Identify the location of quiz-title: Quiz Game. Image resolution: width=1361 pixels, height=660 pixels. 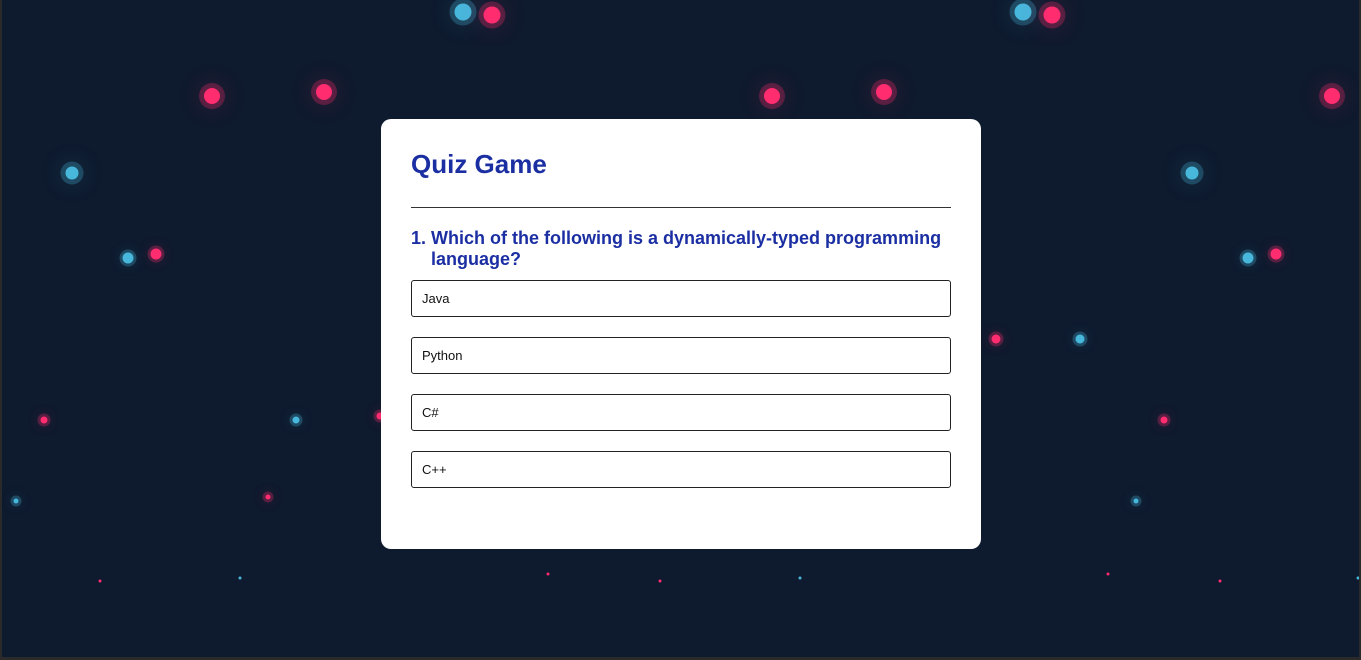
(479, 164).